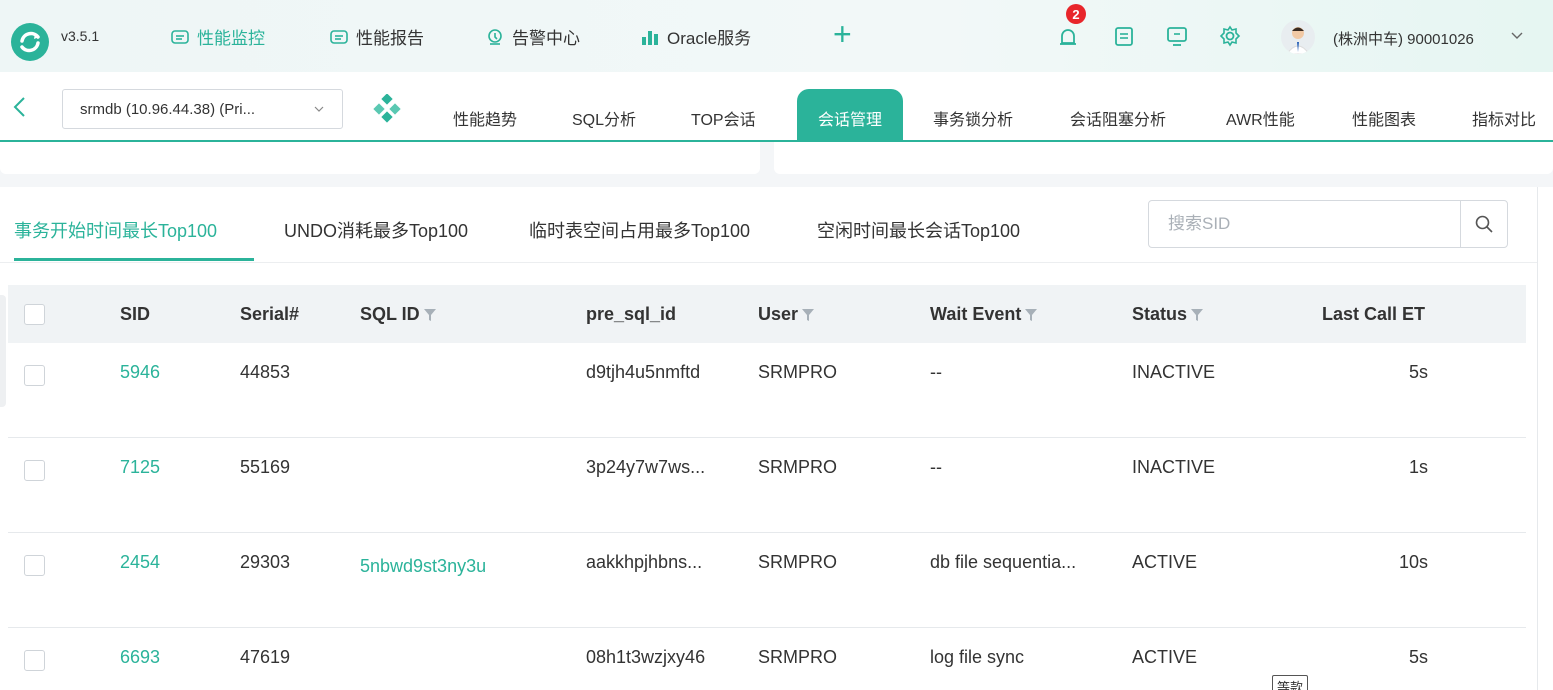  What do you see at coordinates (604, 118) in the screenshot?
I see `tab-sql-analysis: SQL分析` at bounding box center [604, 118].